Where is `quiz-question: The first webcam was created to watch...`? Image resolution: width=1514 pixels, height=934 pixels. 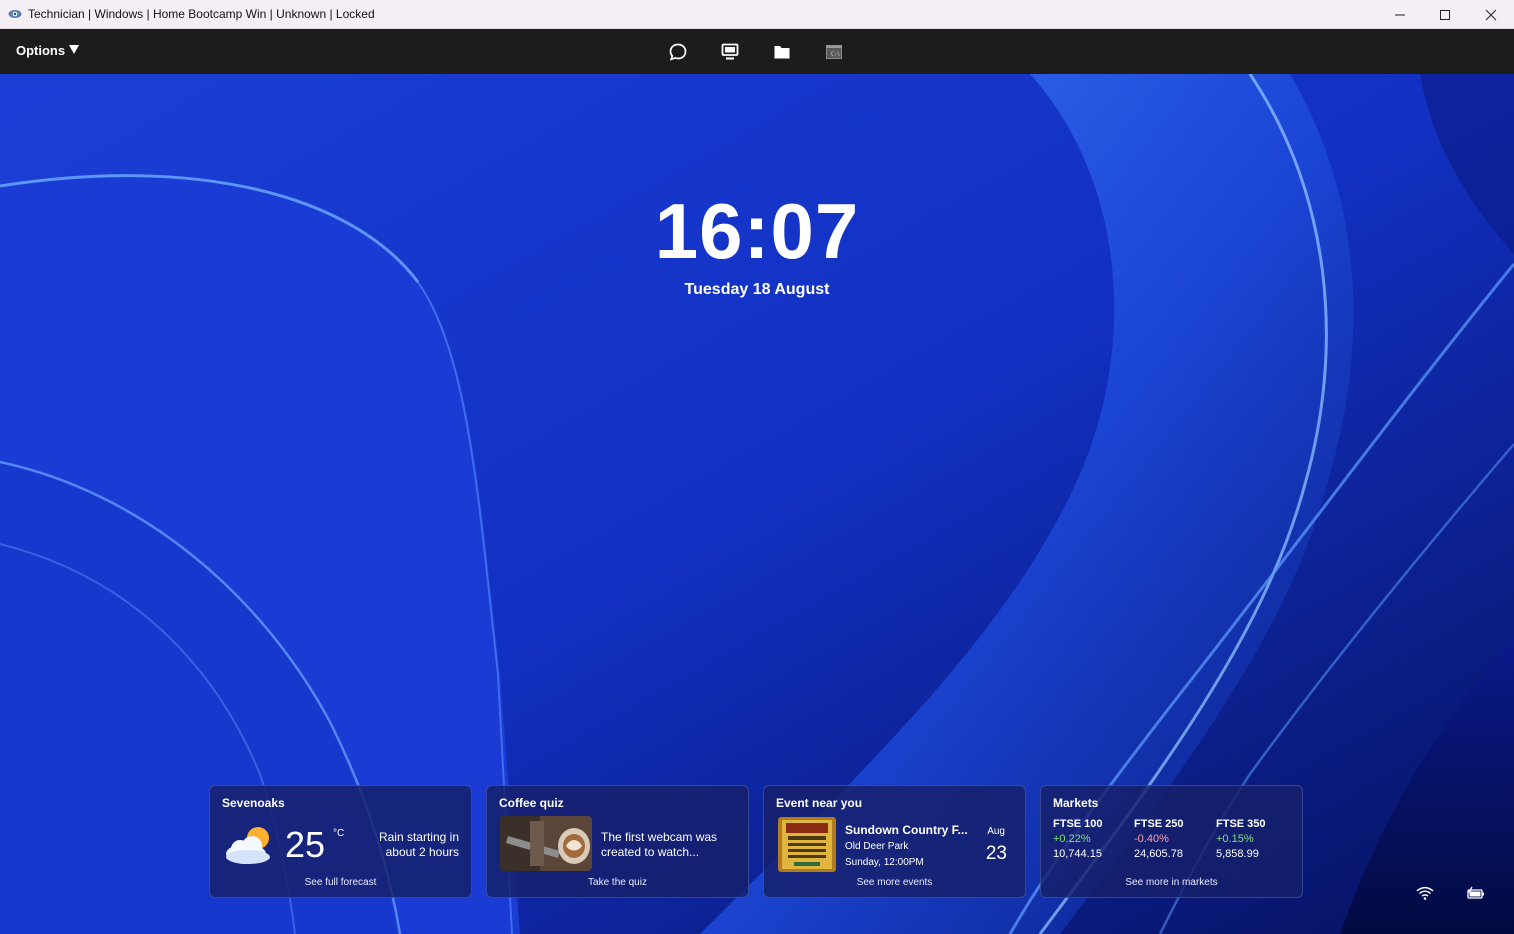 quiz-question: The first webcam was created to watch... is located at coordinates (671, 845).